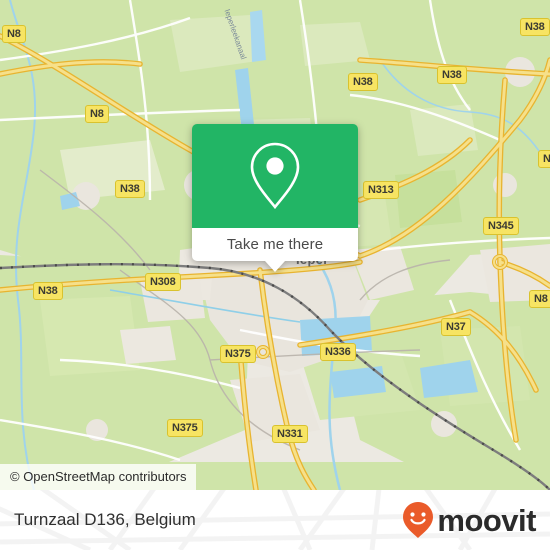 Image resolution: width=550 pixels, height=550 pixels. I want to click on location-popup-card: Take me there, so click(275, 198).